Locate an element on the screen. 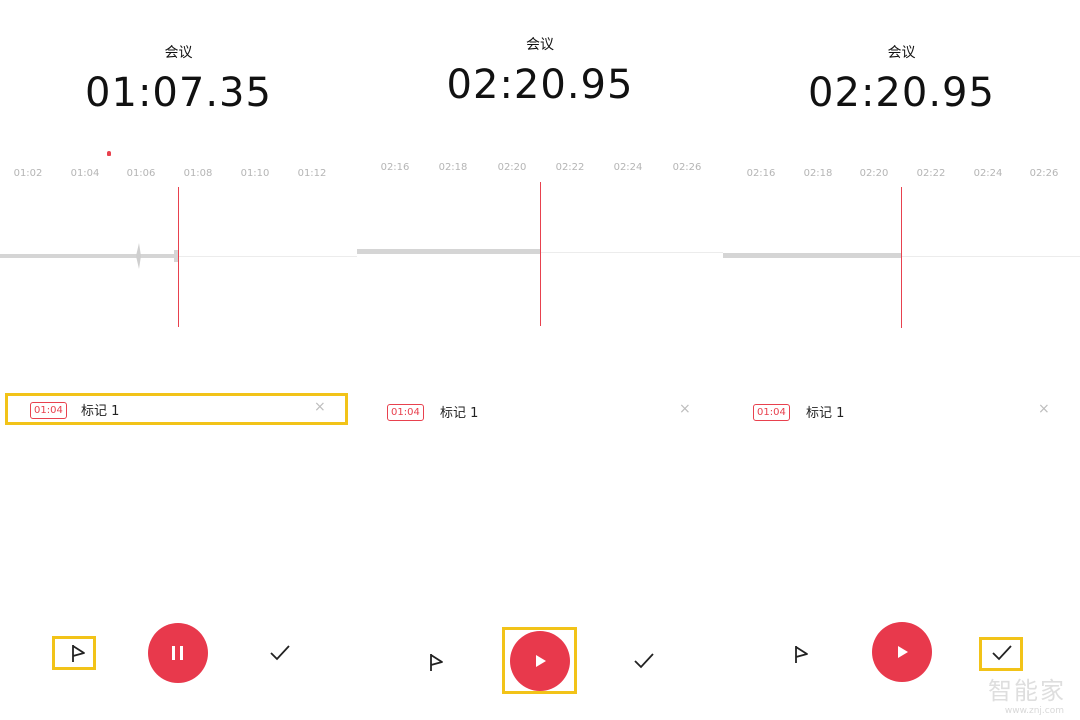 This screenshot has height=720, width=1080. mark-indicator is located at coordinates (109, 153).